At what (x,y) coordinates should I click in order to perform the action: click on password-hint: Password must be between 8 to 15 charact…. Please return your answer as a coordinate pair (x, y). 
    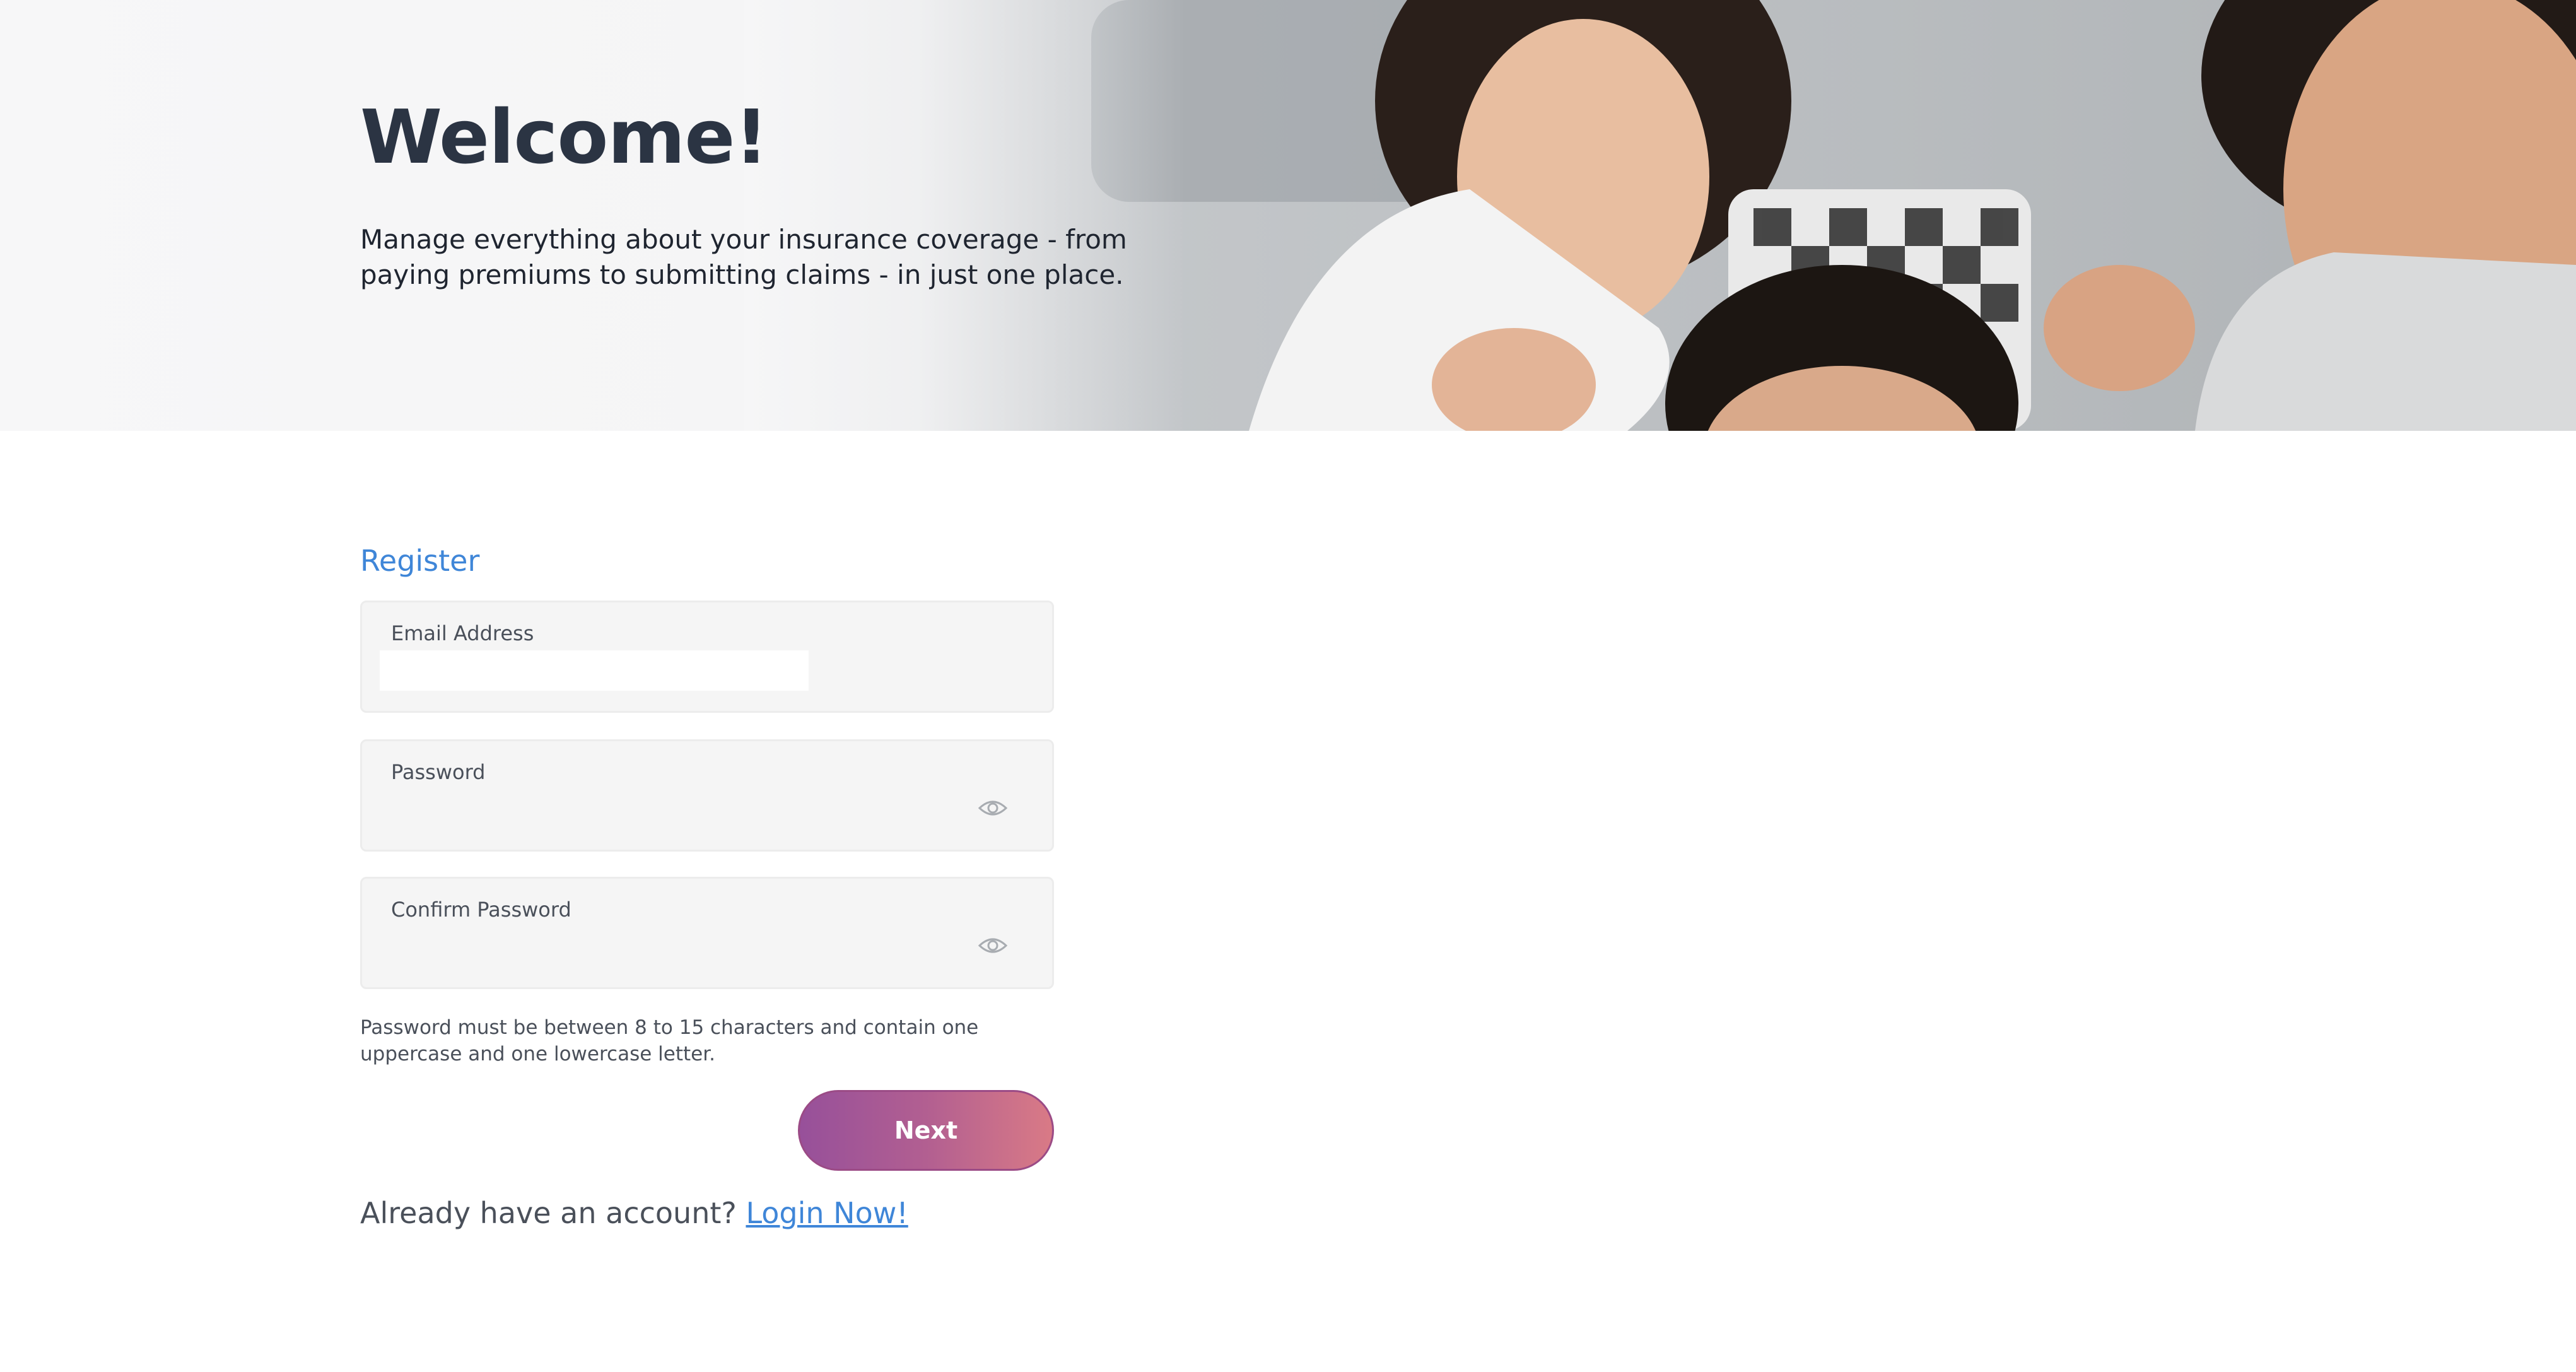
    Looking at the image, I should click on (669, 1040).